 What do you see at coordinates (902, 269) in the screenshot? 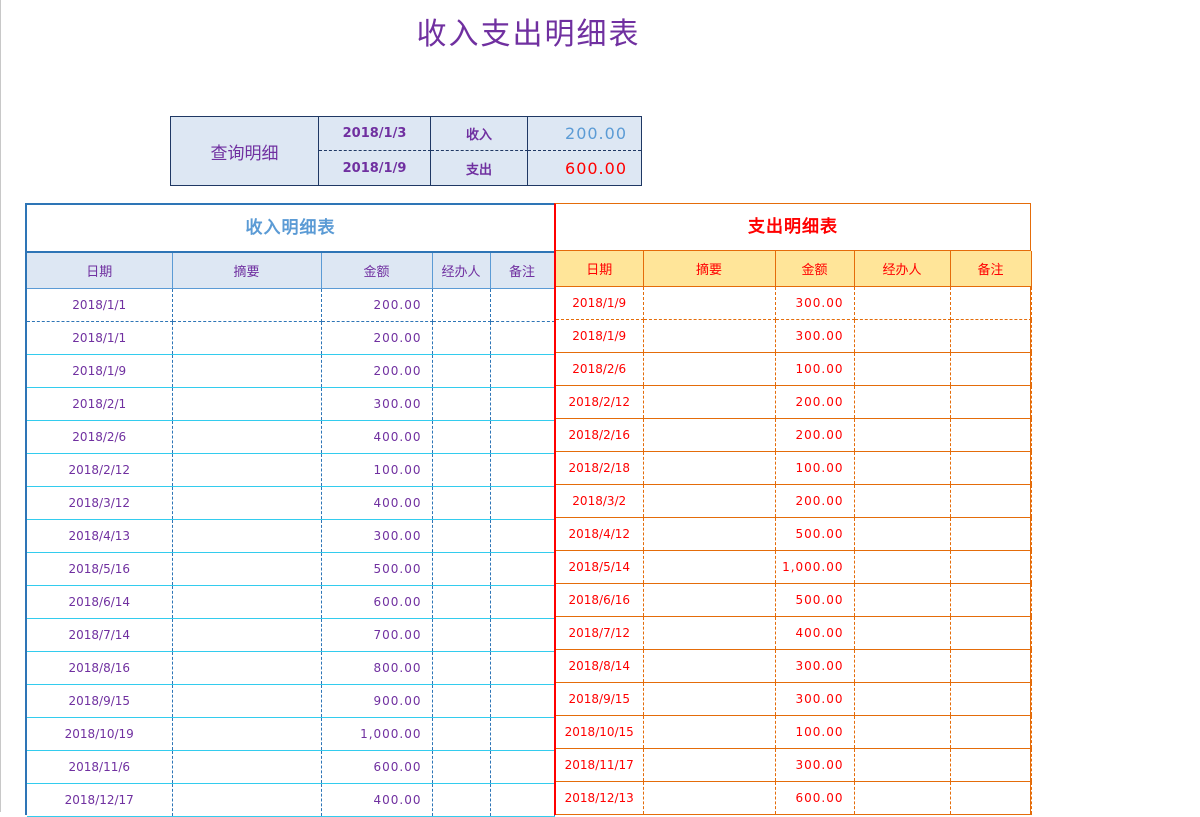
I see `expense-col-handler: 经办人` at bounding box center [902, 269].